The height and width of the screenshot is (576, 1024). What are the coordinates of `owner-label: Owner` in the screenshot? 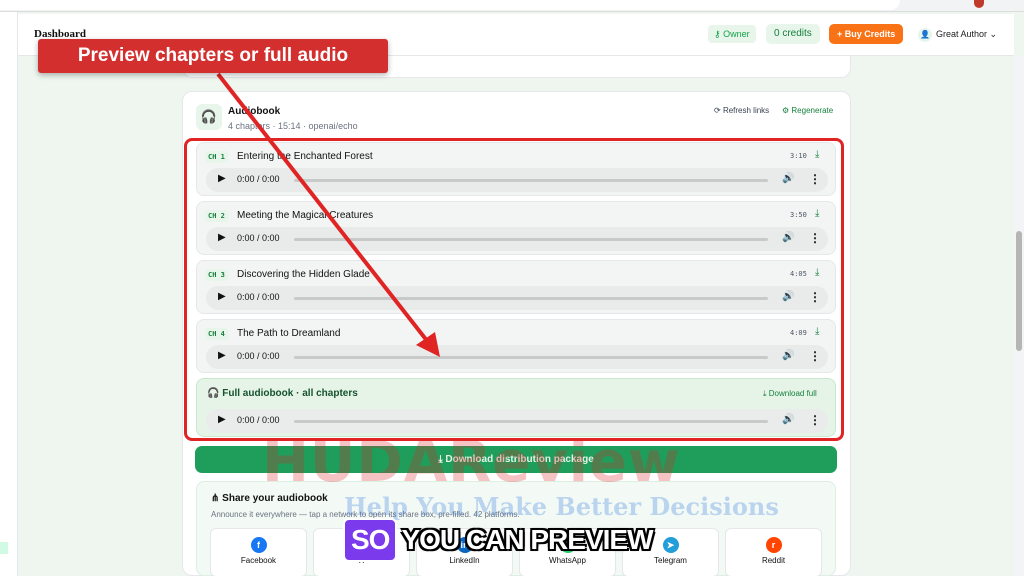 It's located at (736, 34).